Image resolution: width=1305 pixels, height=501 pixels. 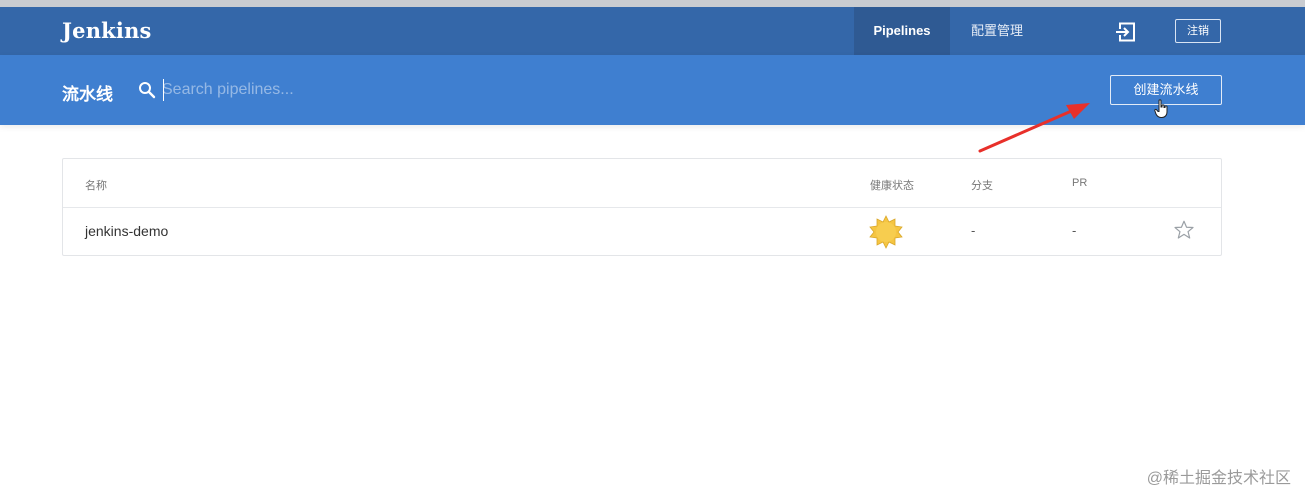 What do you see at coordinates (642, 231) in the screenshot?
I see `table-row: jenkins-demo - -` at bounding box center [642, 231].